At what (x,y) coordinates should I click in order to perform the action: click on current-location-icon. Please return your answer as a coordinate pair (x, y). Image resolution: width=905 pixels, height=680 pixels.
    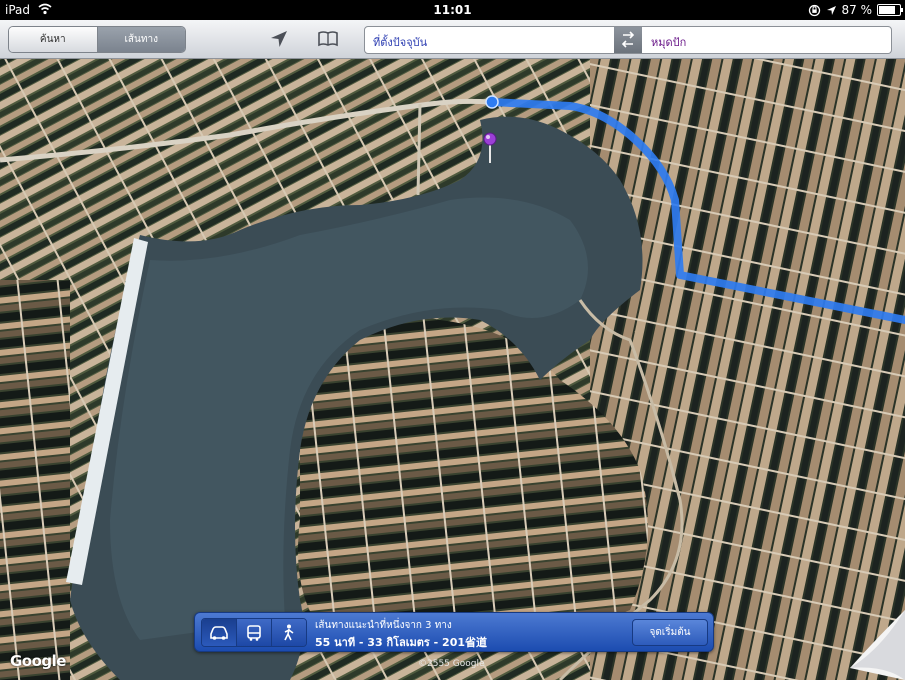
    Looking at the image, I should click on (279, 39).